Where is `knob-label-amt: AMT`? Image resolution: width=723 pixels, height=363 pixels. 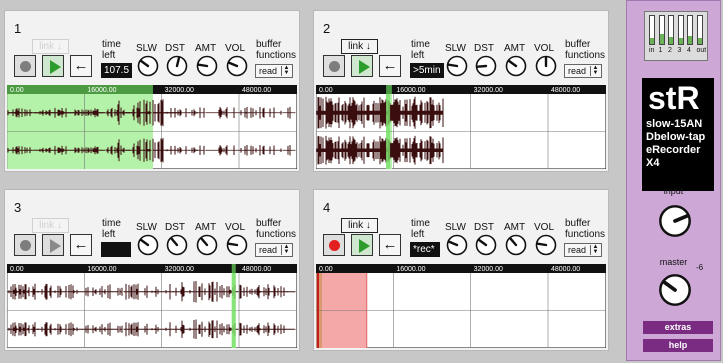 knob-label-amt: AMT is located at coordinates (515, 48).